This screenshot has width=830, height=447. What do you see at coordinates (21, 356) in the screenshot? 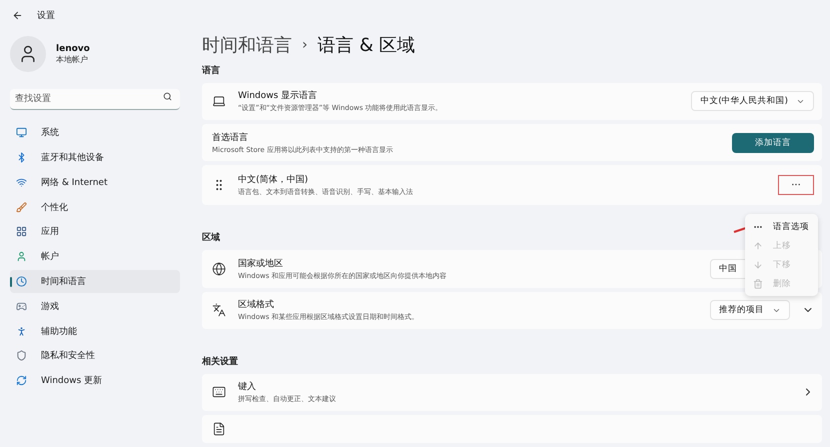
I see `shield-icon` at bounding box center [21, 356].